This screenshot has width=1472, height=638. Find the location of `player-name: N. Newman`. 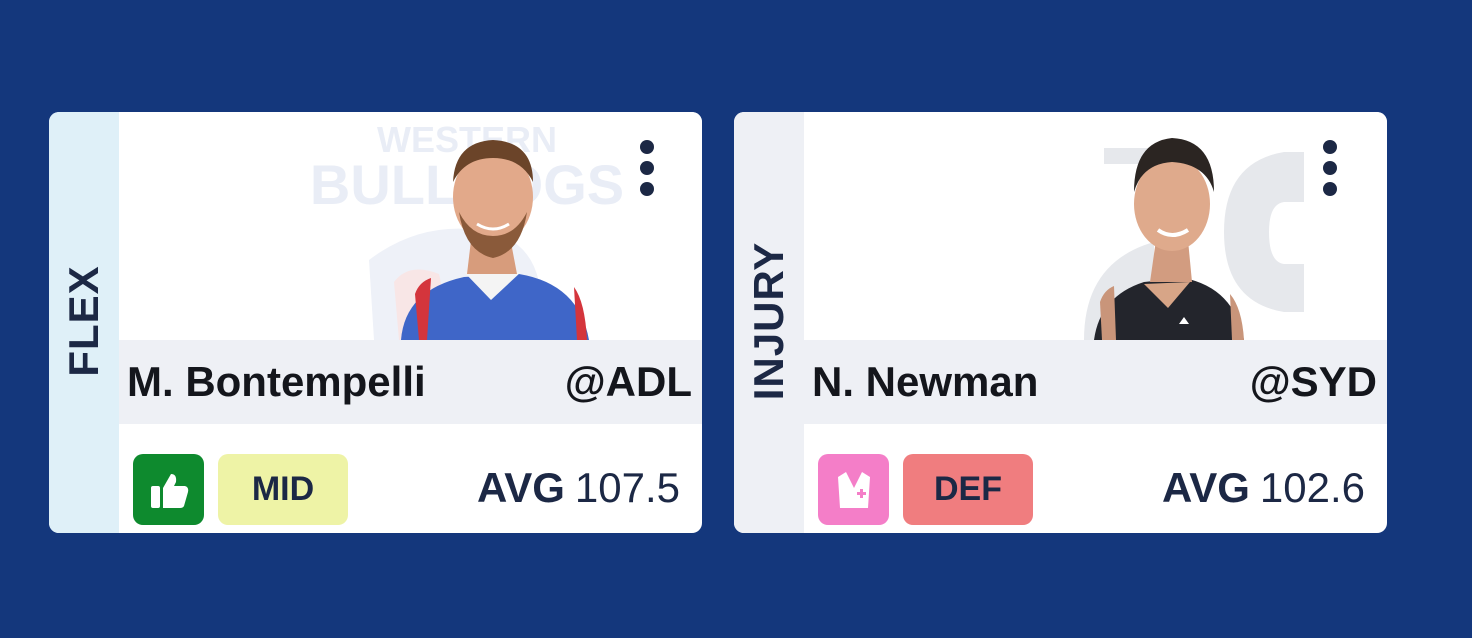

player-name: N. Newman is located at coordinates (925, 382).